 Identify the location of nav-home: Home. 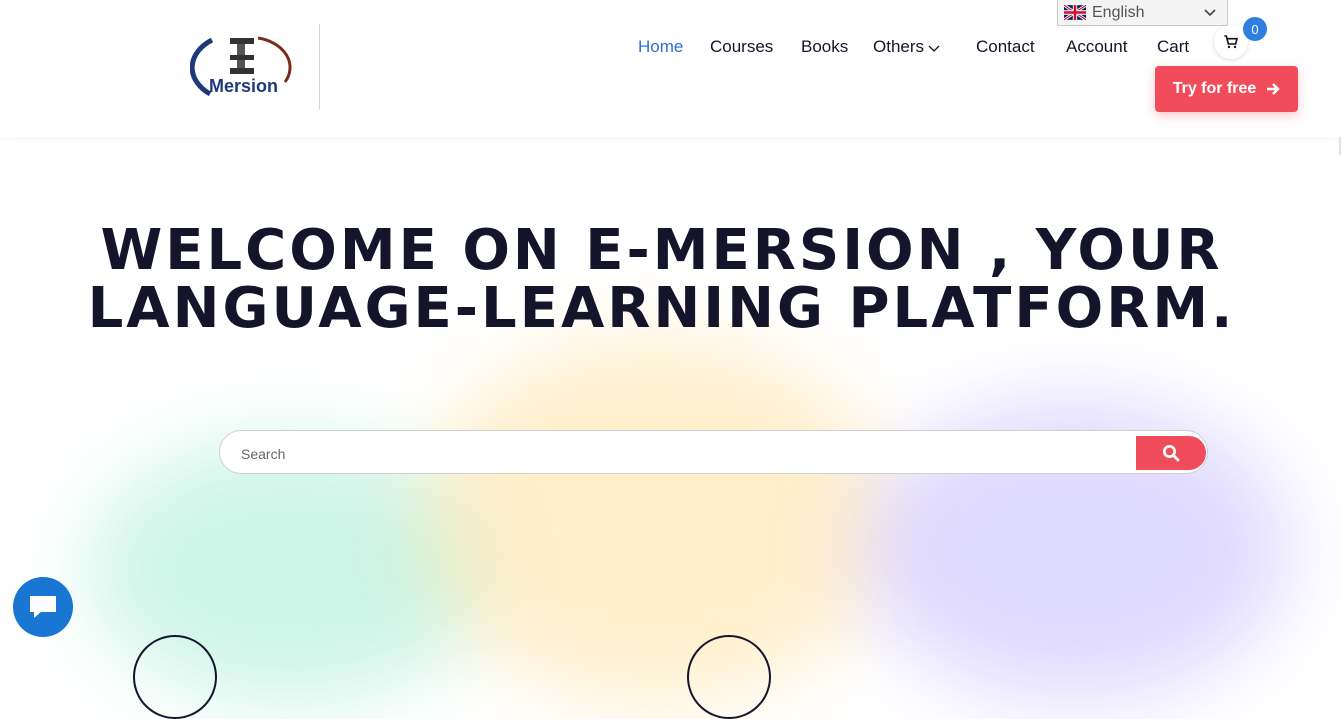
(660, 47).